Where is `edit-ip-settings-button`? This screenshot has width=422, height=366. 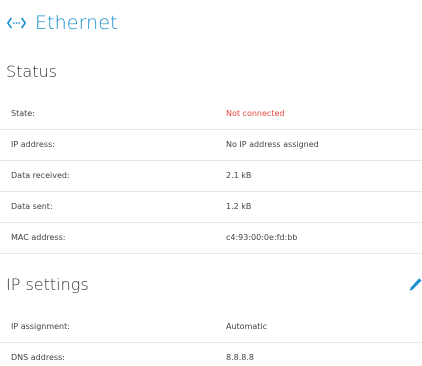 edit-ip-settings-button is located at coordinates (415, 285).